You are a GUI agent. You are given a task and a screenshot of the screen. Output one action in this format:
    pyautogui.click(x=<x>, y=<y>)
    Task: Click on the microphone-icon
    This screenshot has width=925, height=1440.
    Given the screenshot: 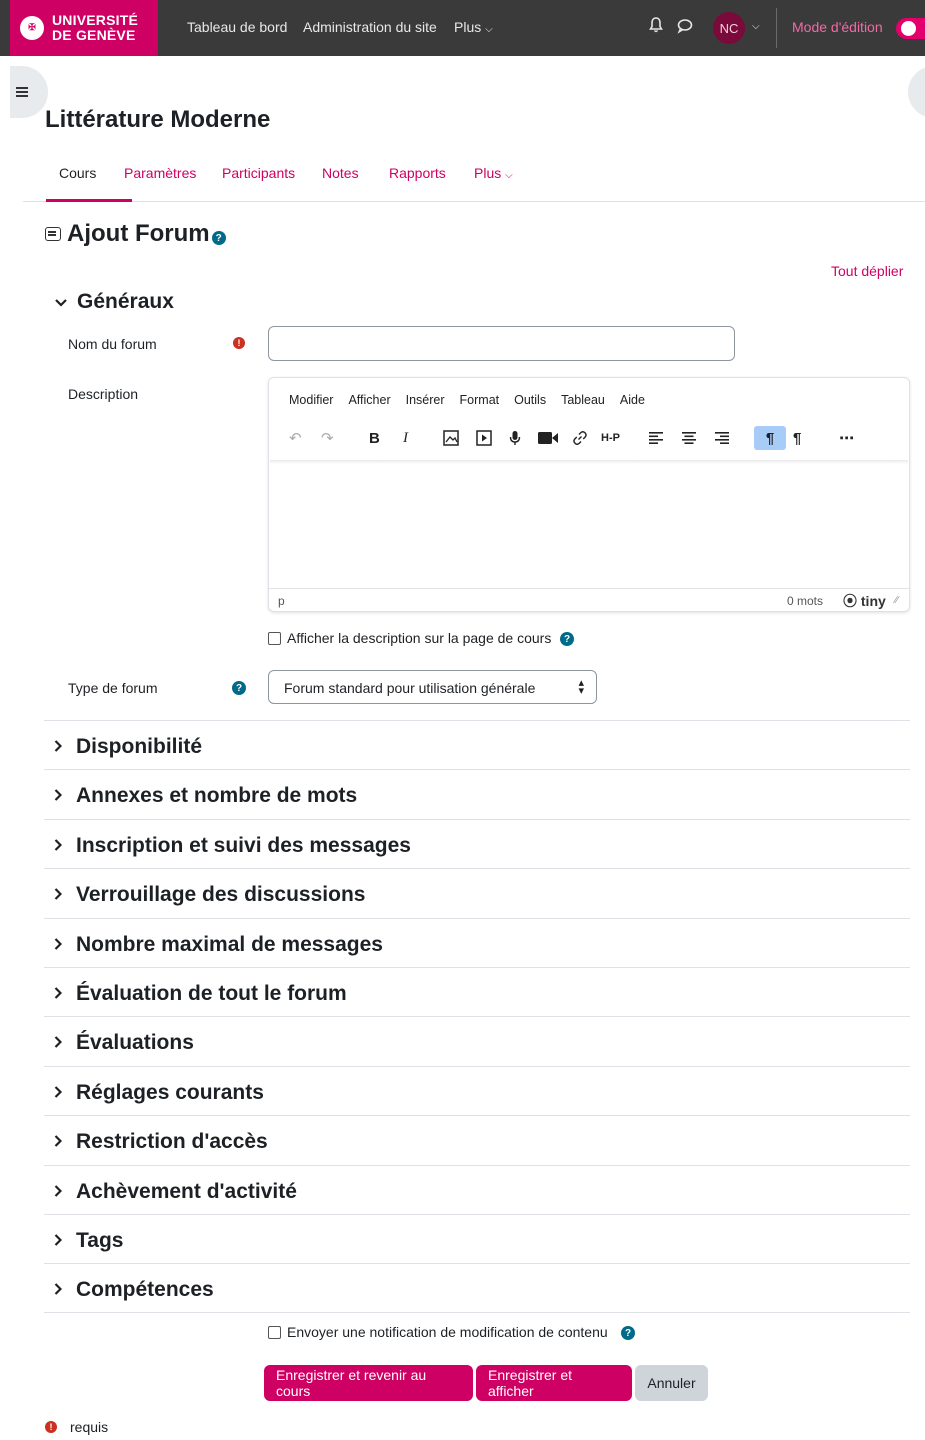 What is the action you would take?
    pyautogui.click(x=515, y=438)
    